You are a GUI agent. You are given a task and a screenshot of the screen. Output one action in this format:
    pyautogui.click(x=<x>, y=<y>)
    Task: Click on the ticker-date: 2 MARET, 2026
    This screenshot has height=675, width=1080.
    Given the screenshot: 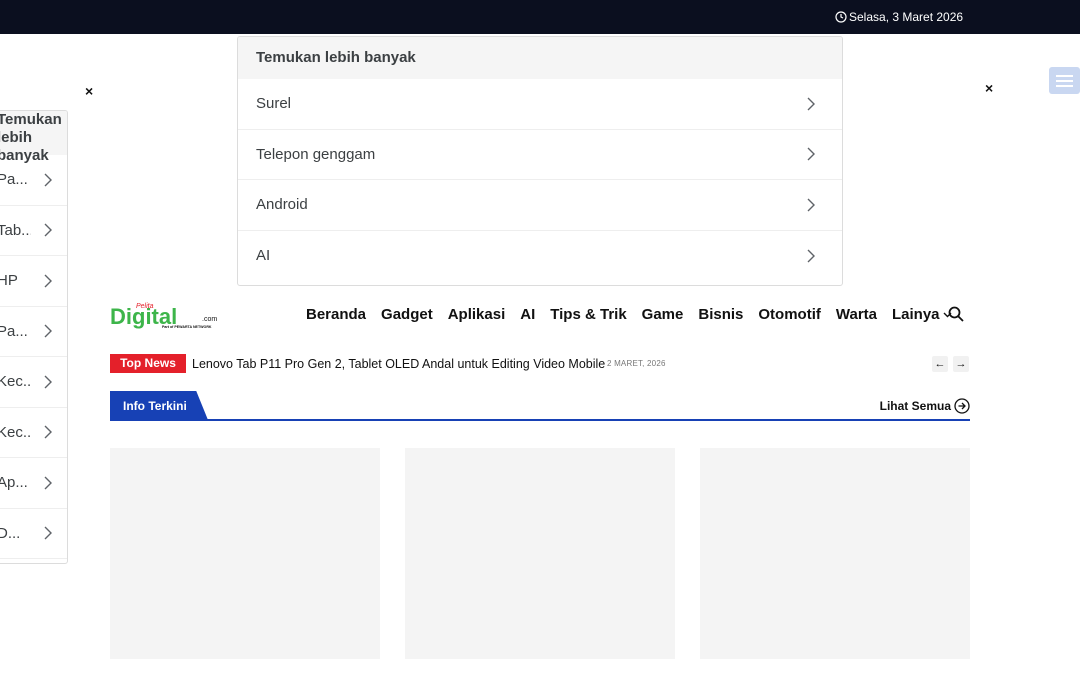 What is the action you would take?
    pyautogui.click(x=636, y=363)
    